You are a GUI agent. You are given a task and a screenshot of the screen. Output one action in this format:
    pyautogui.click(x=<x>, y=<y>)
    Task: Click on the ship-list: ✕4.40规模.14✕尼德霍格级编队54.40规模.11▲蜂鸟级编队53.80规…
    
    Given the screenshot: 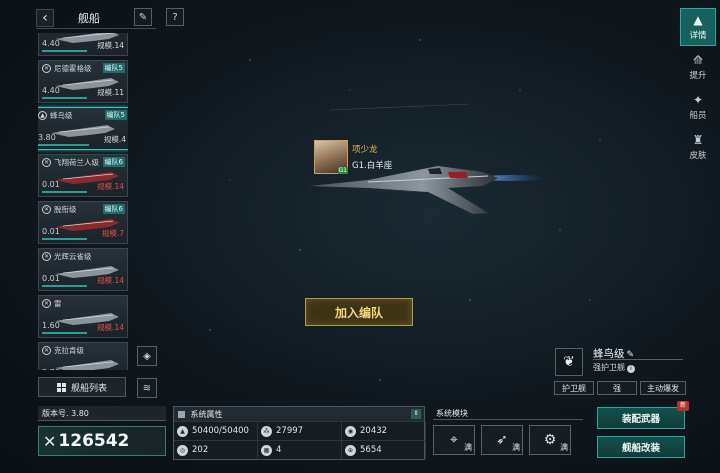 What is the action you would take?
    pyautogui.click(x=83, y=201)
    